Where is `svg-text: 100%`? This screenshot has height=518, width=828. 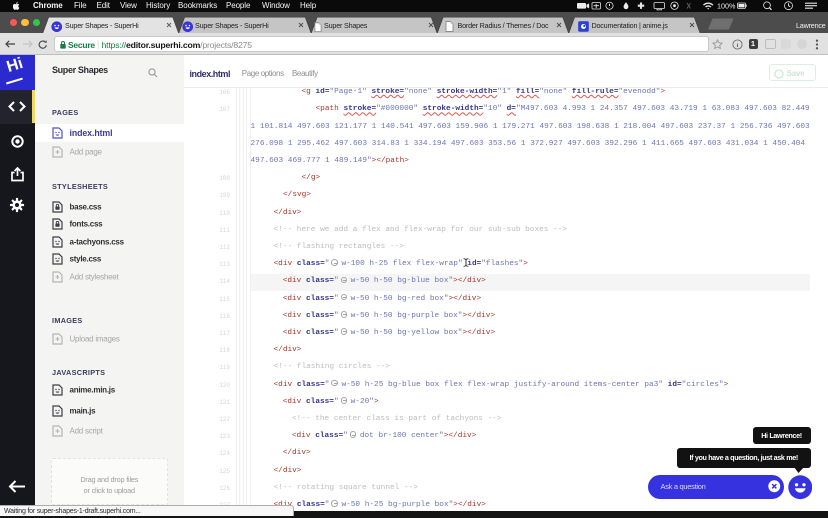
svg-text: 100% is located at coordinates (726, 6).